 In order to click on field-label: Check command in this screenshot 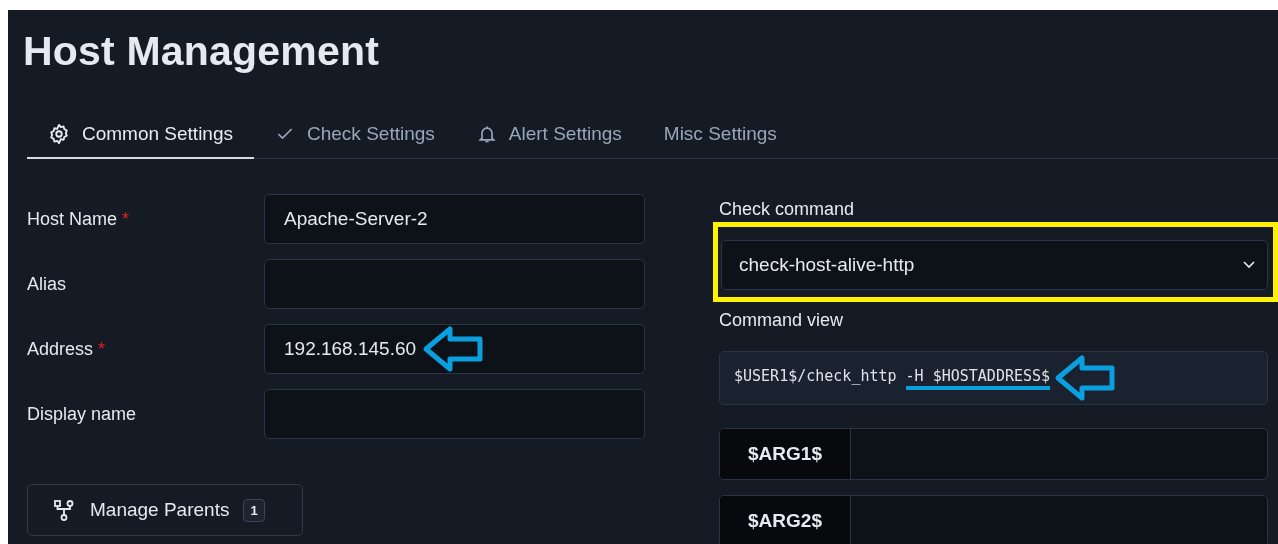, I will do `click(787, 209)`.